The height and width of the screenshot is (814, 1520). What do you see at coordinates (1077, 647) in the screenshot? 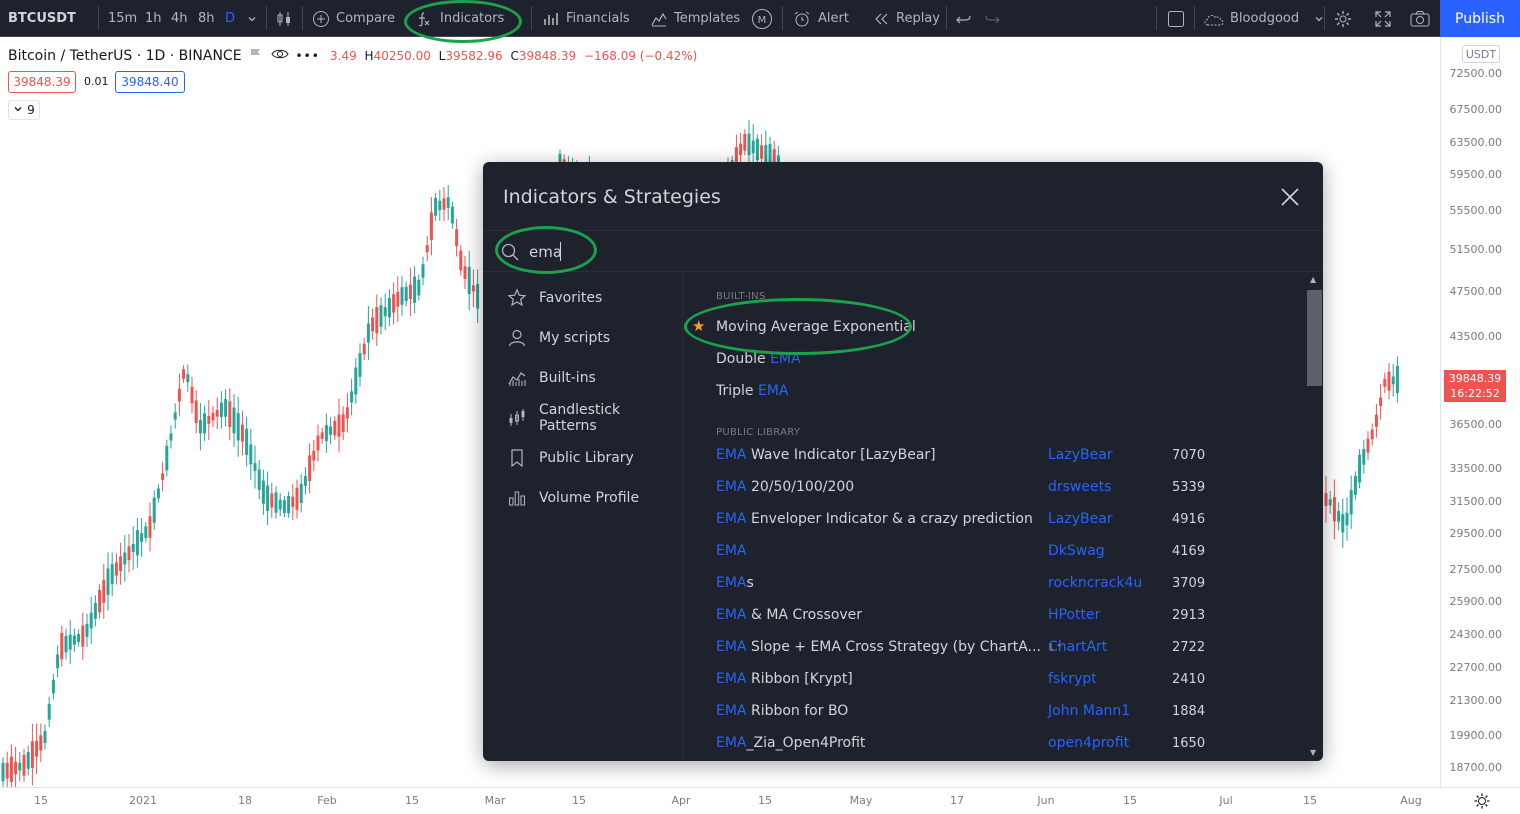
I see `result-author: ChartArt` at bounding box center [1077, 647].